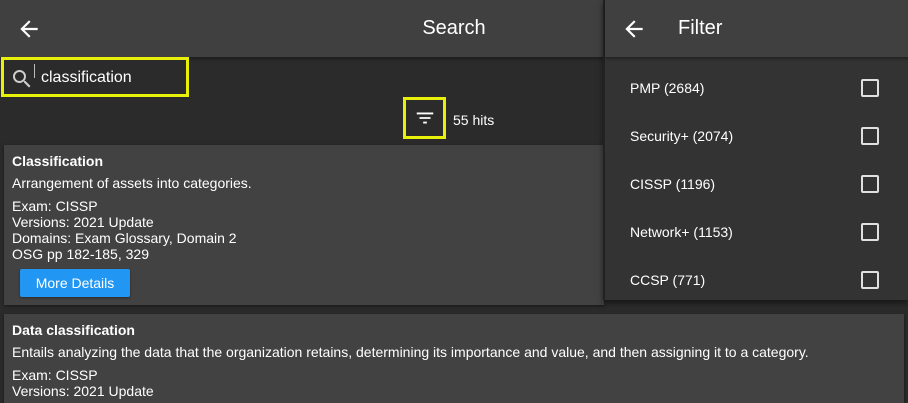  Describe the element at coordinates (668, 280) in the screenshot. I see `filter-item-label: CCSP (771)` at that location.